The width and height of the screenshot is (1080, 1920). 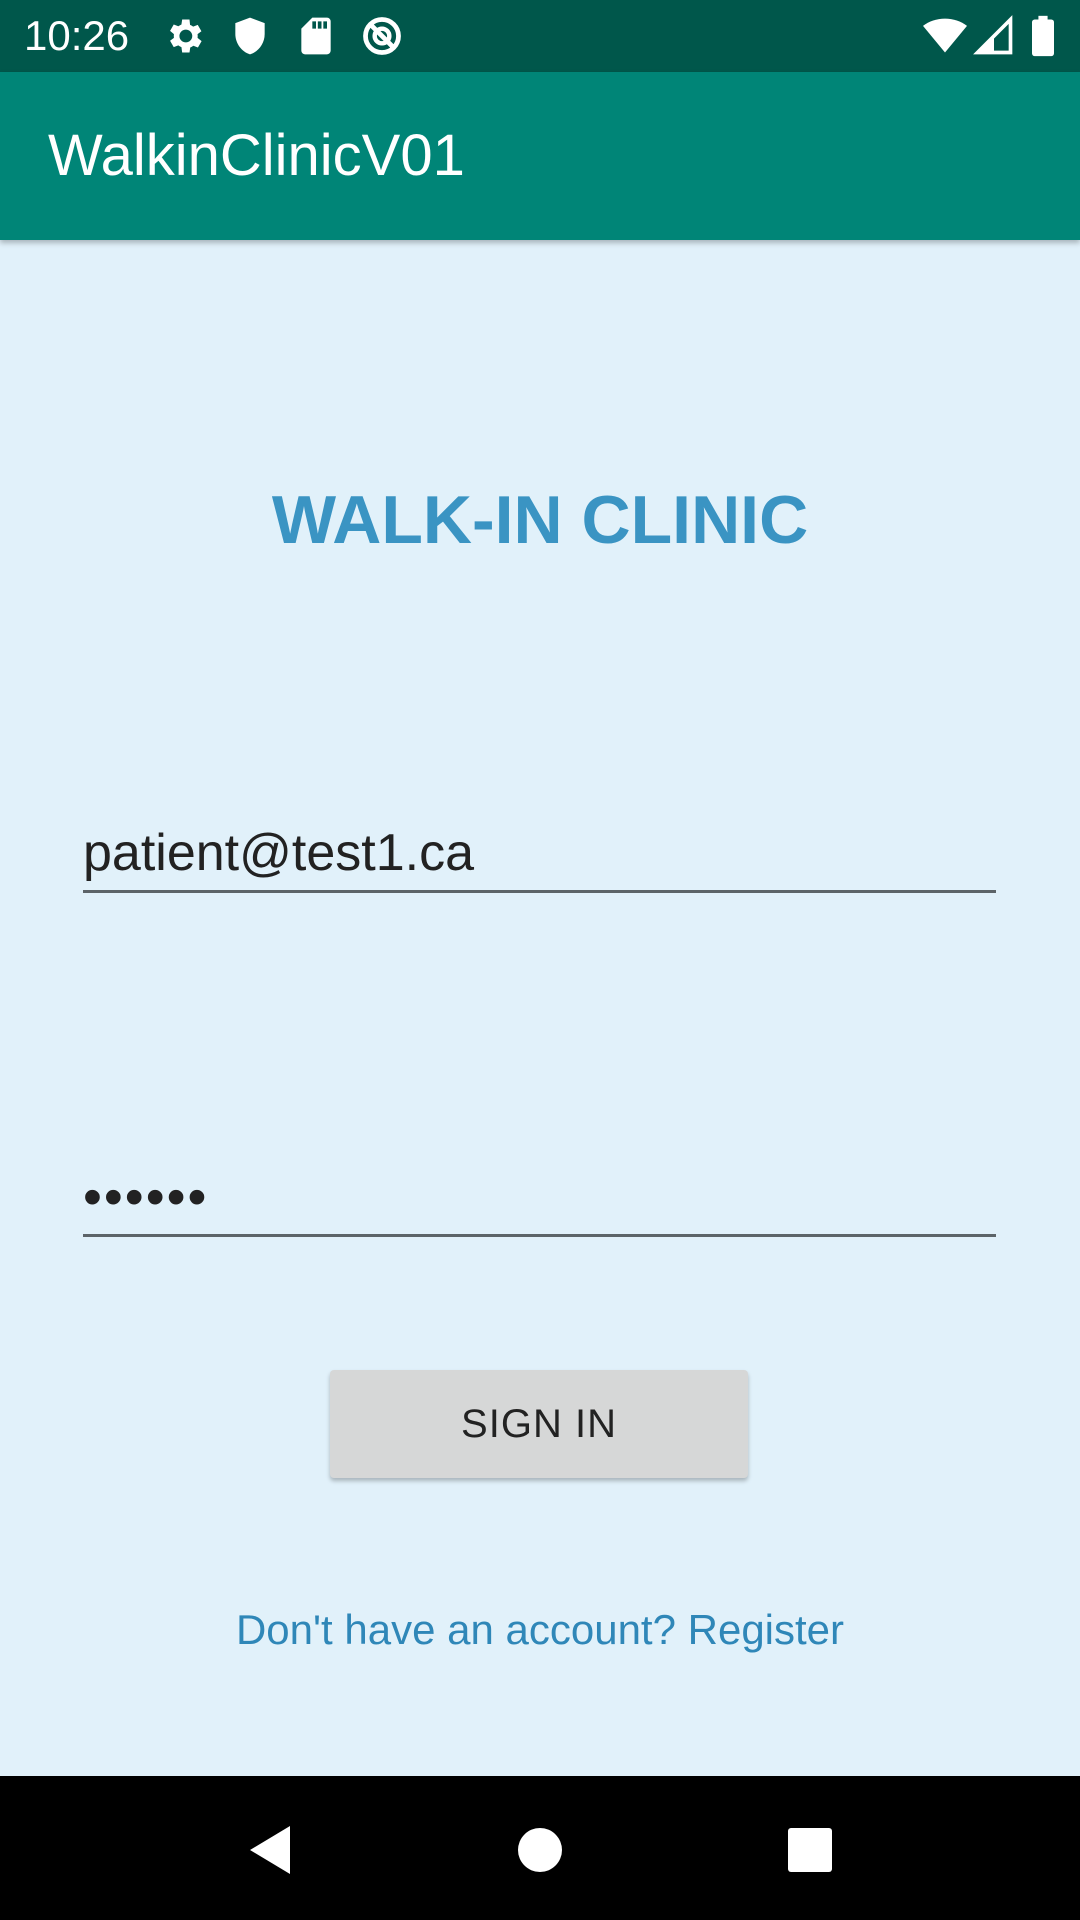 What do you see at coordinates (944, 36) in the screenshot?
I see `wifi-icon` at bounding box center [944, 36].